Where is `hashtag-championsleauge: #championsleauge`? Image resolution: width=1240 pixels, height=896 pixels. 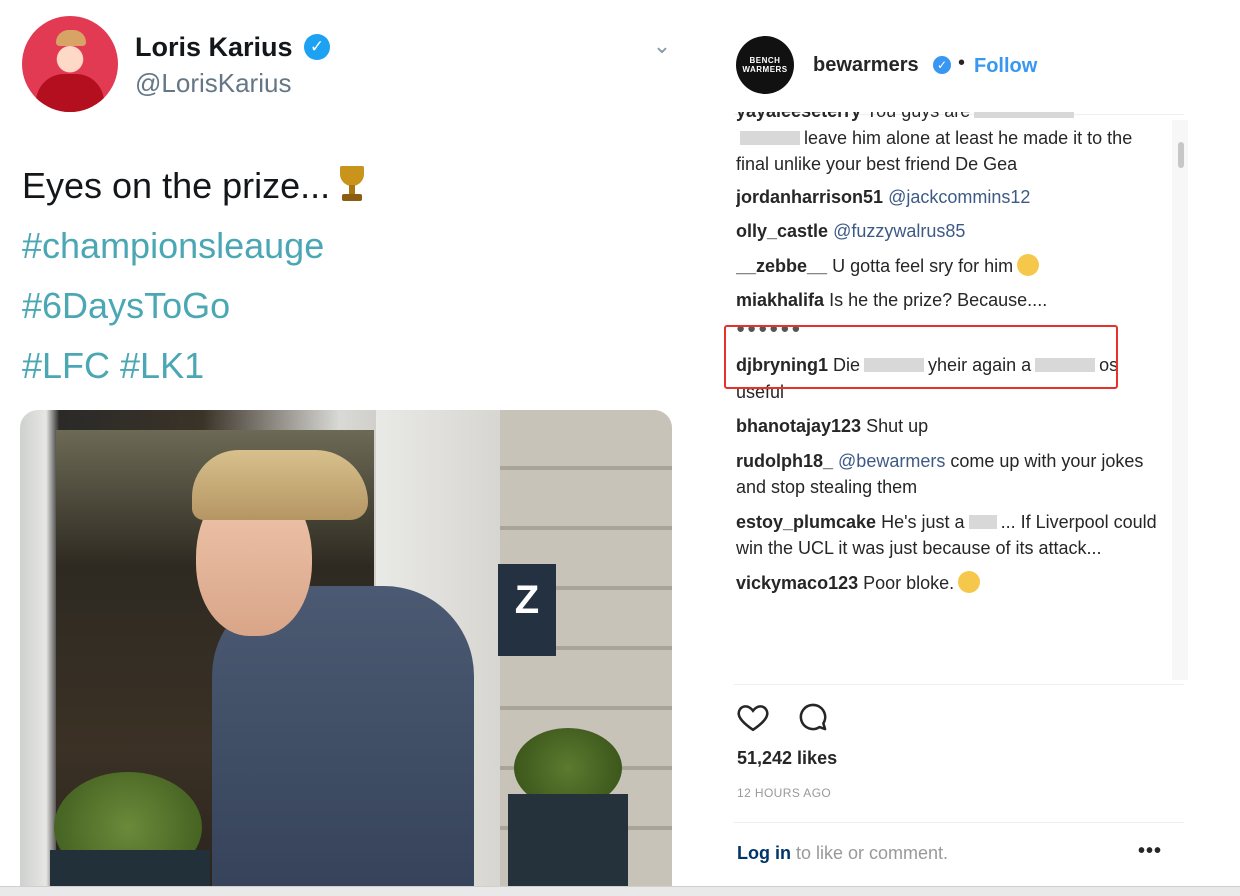
hashtag-championsleauge: #championsleauge is located at coordinates (196, 246).